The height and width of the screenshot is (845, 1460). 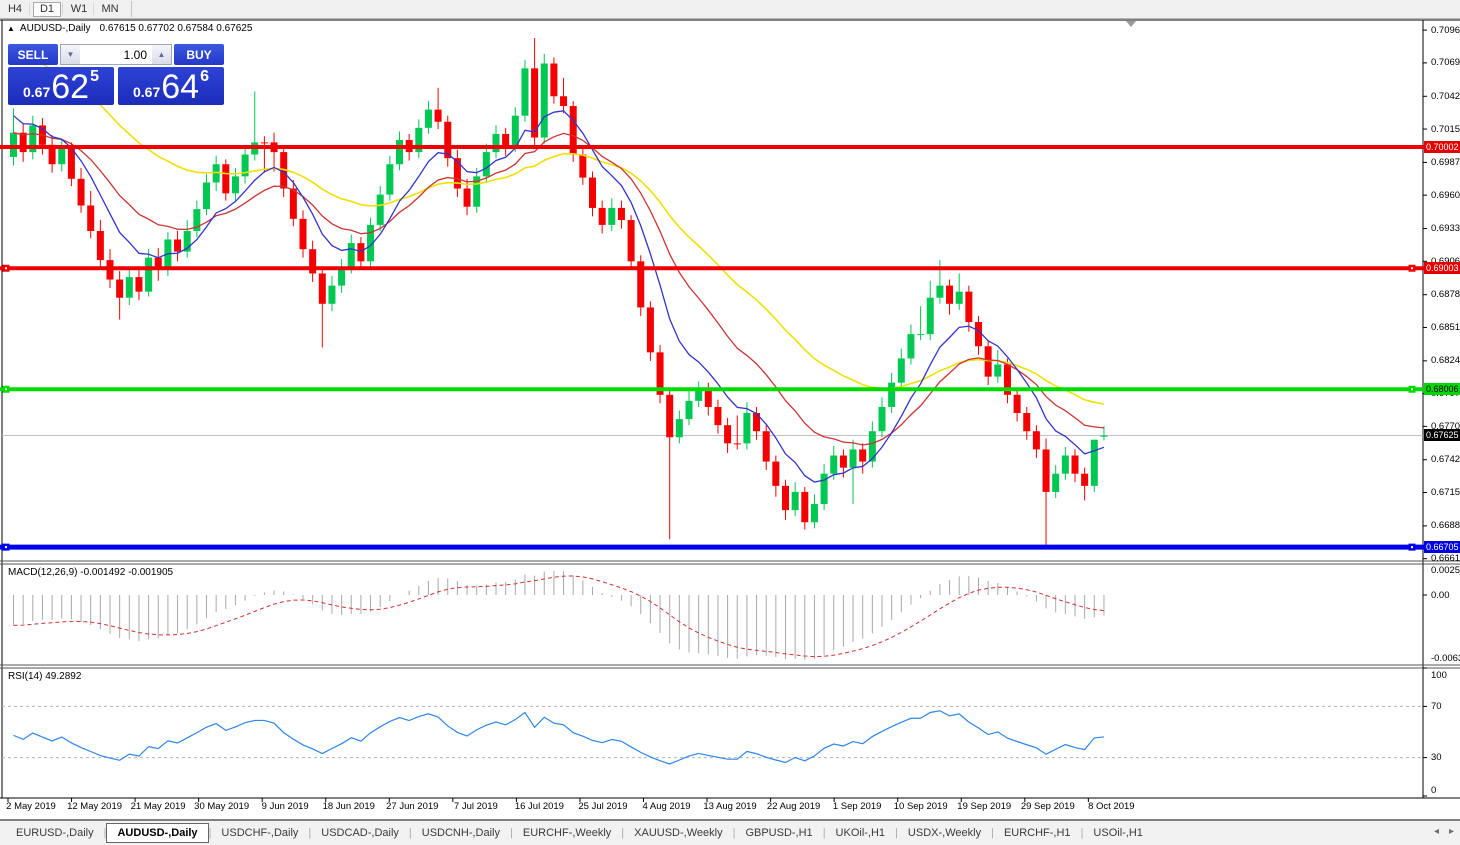 What do you see at coordinates (461, 833) in the screenshot?
I see `chart-tab-usdcnh-daily: USDCNH-,Daily` at bounding box center [461, 833].